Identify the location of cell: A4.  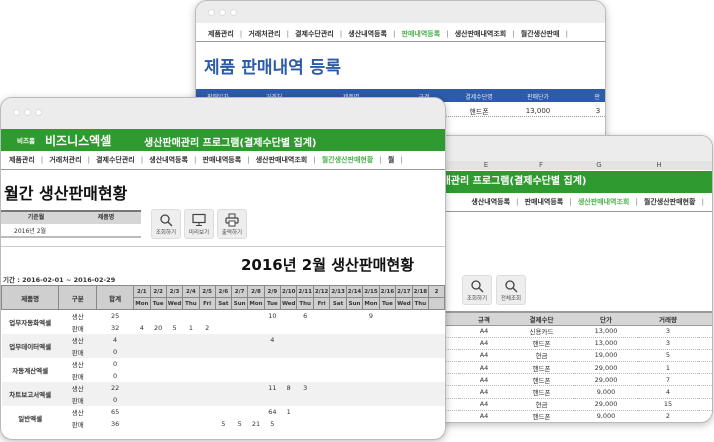
(484, 368).